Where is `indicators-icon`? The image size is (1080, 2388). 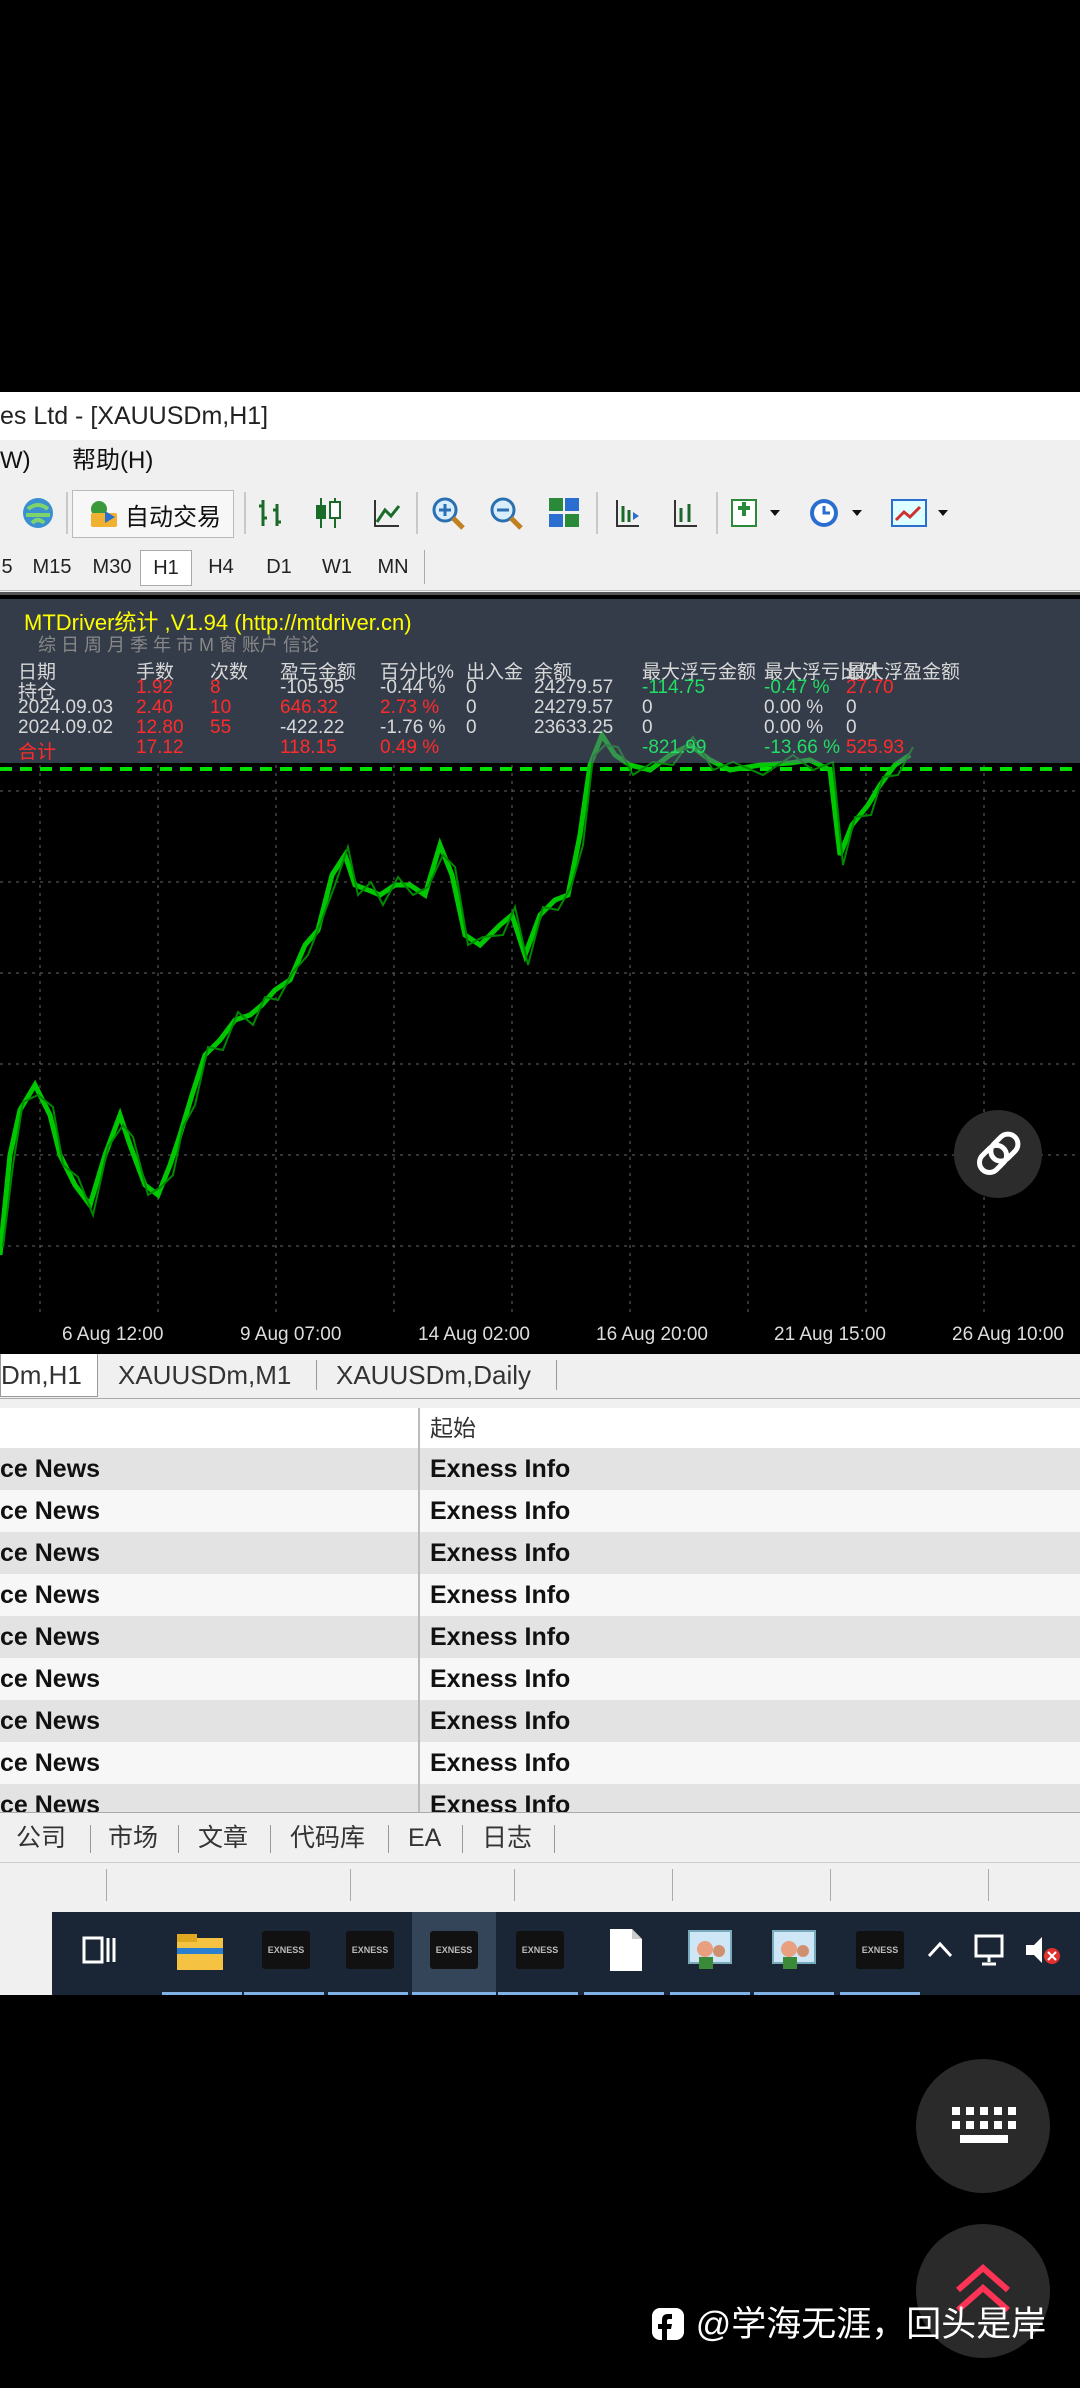 indicators-icon is located at coordinates (758, 513).